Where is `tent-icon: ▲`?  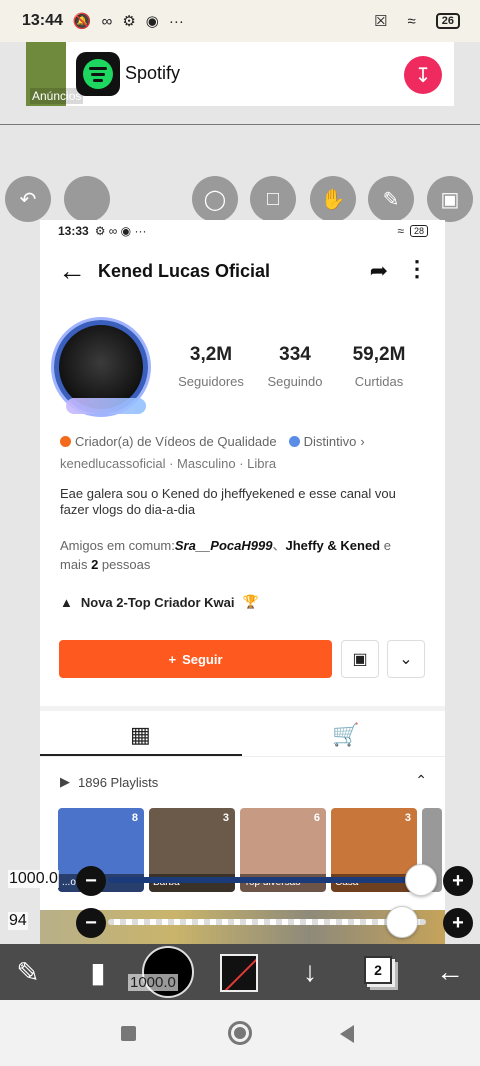 tent-icon: ▲ is located at coordinates (66, 602).